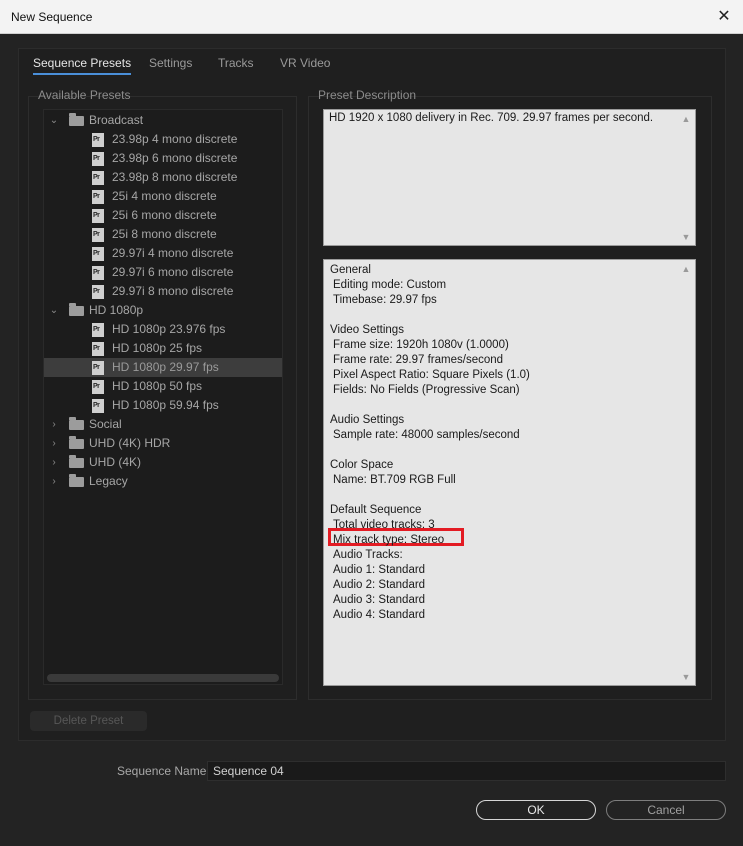 Image resolution: width=743 pixels, height=846 pixels. What do you see at coordinates (666, 810) in the screenshot?
I see `cancel-button: Cancel` at bounding box center [666, 810].